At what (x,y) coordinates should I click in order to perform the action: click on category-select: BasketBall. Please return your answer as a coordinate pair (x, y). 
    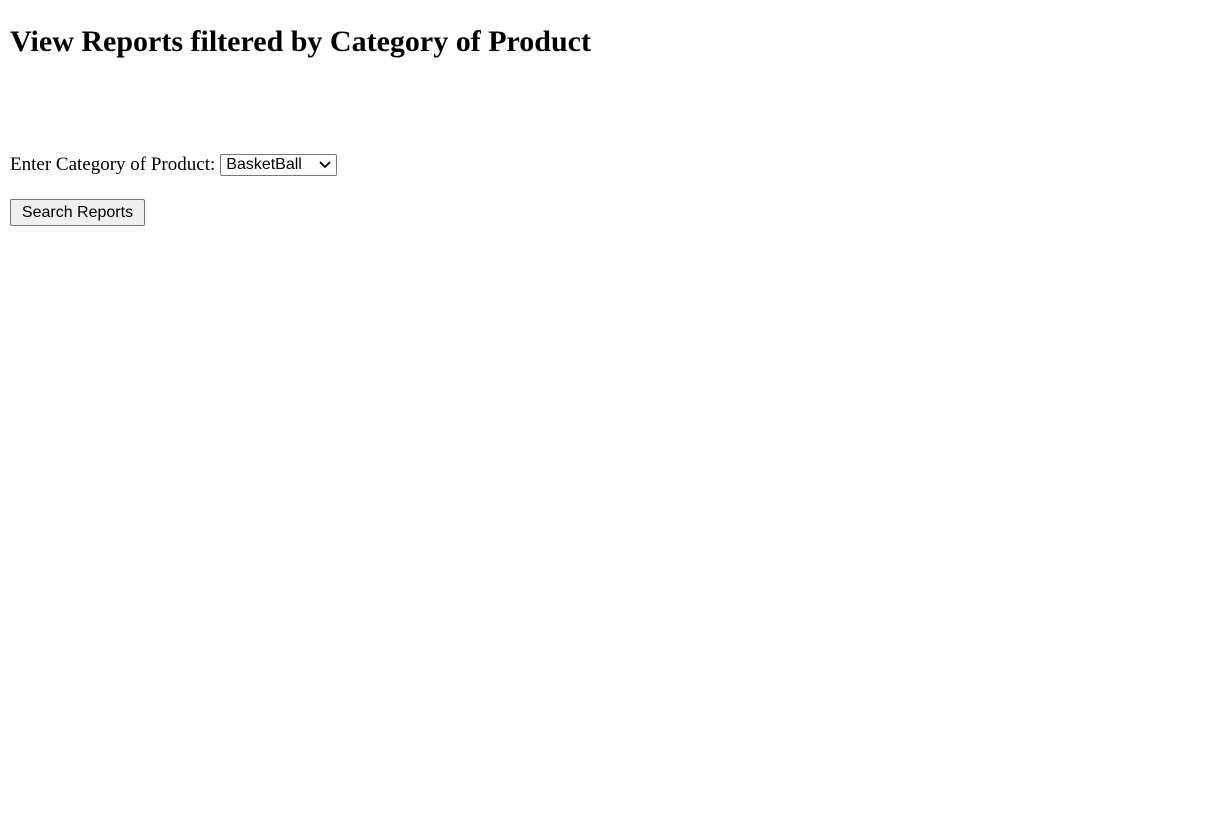
    Looking at the image, I should click on (279, 165).